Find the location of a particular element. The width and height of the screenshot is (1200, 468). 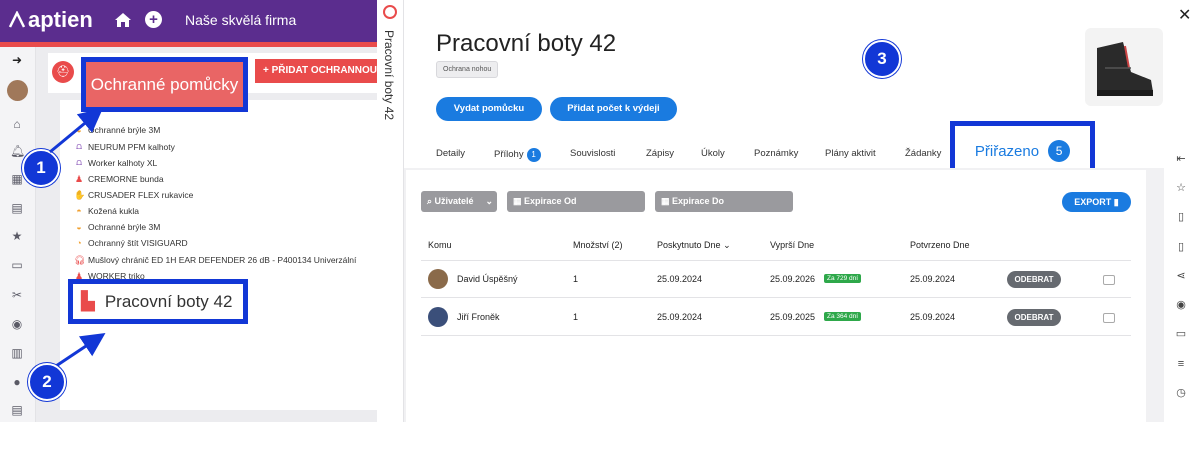

tab-0: Detaily is located at coordinates (450, 153).